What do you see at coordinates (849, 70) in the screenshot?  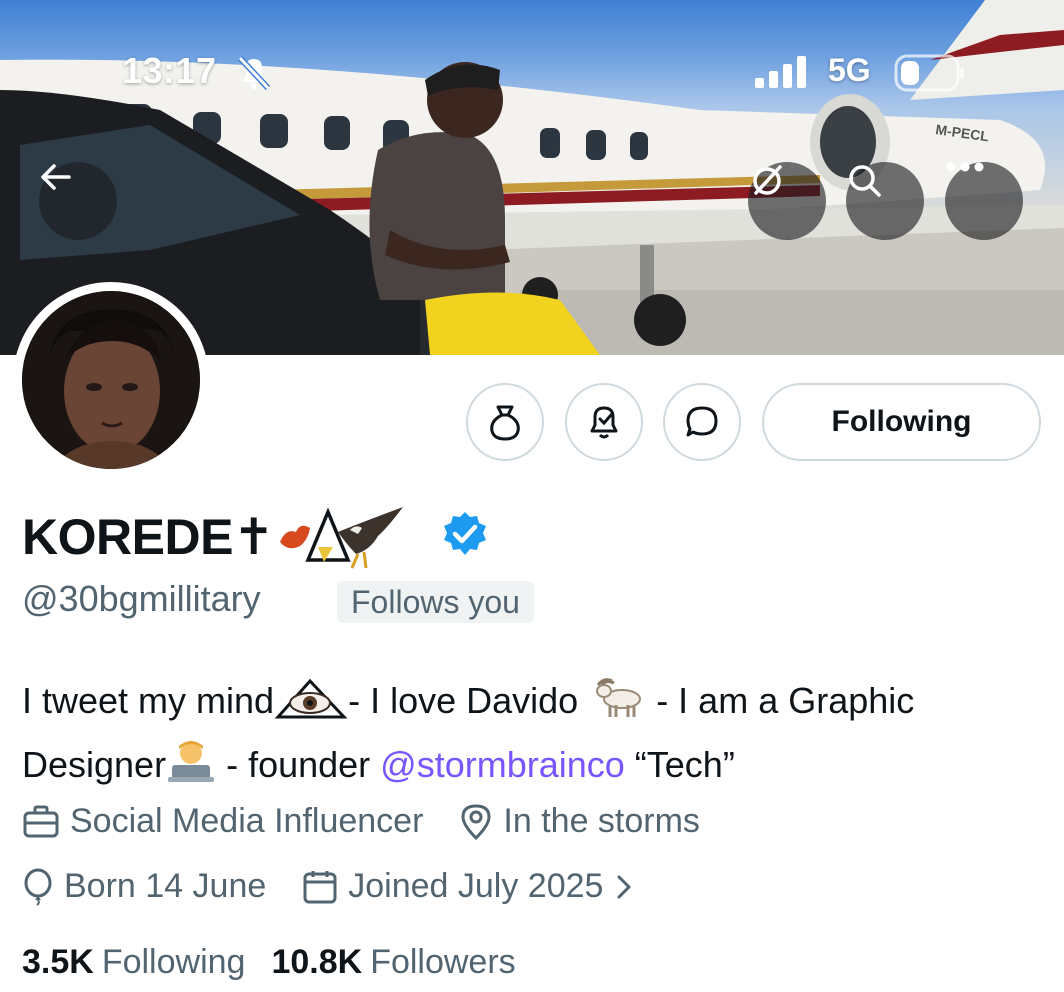 I see `network-type: 5G` at bounding box center [849, 70].